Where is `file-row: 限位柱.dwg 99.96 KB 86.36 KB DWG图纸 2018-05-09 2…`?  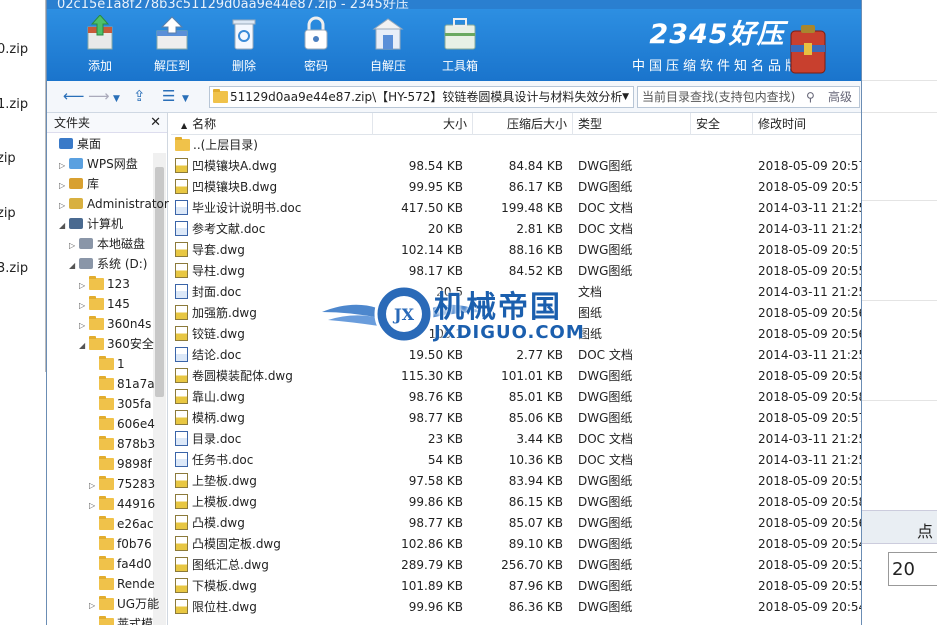
file-row: 限位柱.dwg 99.96 KB 86.36 KB DWG图纸 2018-05-09 2… is located at coordinates (516, 607).